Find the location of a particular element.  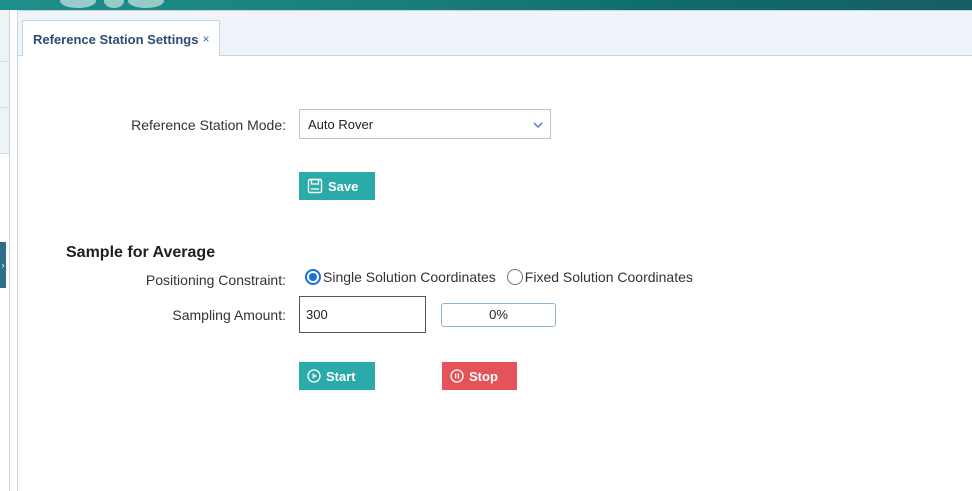

stop-button-label: Stop is located at coordinates (483, 376).